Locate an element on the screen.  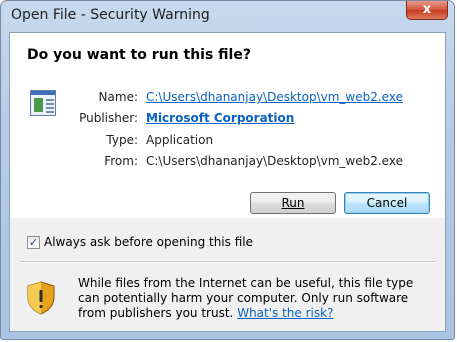
name-label: Name: is located at coordinates (118, 97).